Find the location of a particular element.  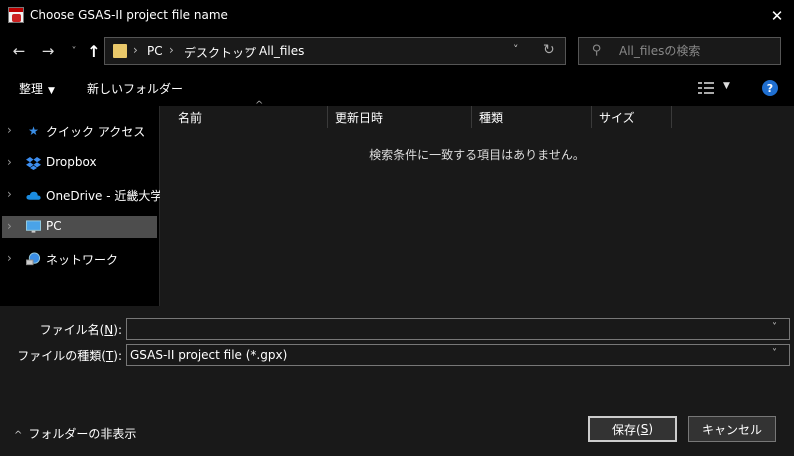

column-header-type: 種類 is located at coordinates (532, 117).